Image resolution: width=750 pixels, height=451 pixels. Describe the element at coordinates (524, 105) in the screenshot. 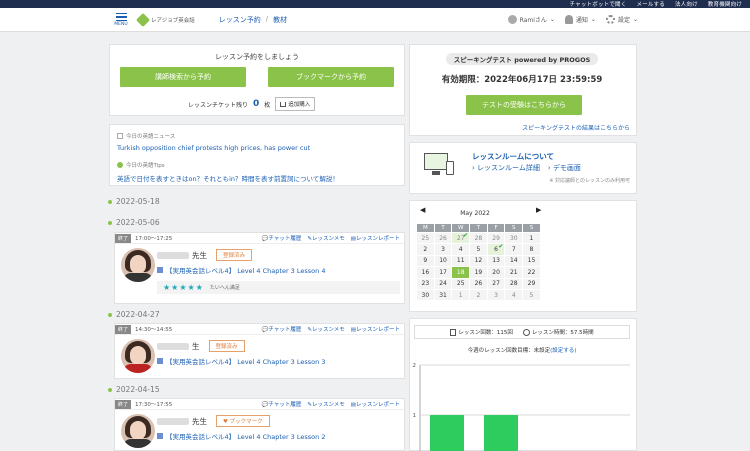

I see `take-test-button: テストの受験はこちらから` at that location.